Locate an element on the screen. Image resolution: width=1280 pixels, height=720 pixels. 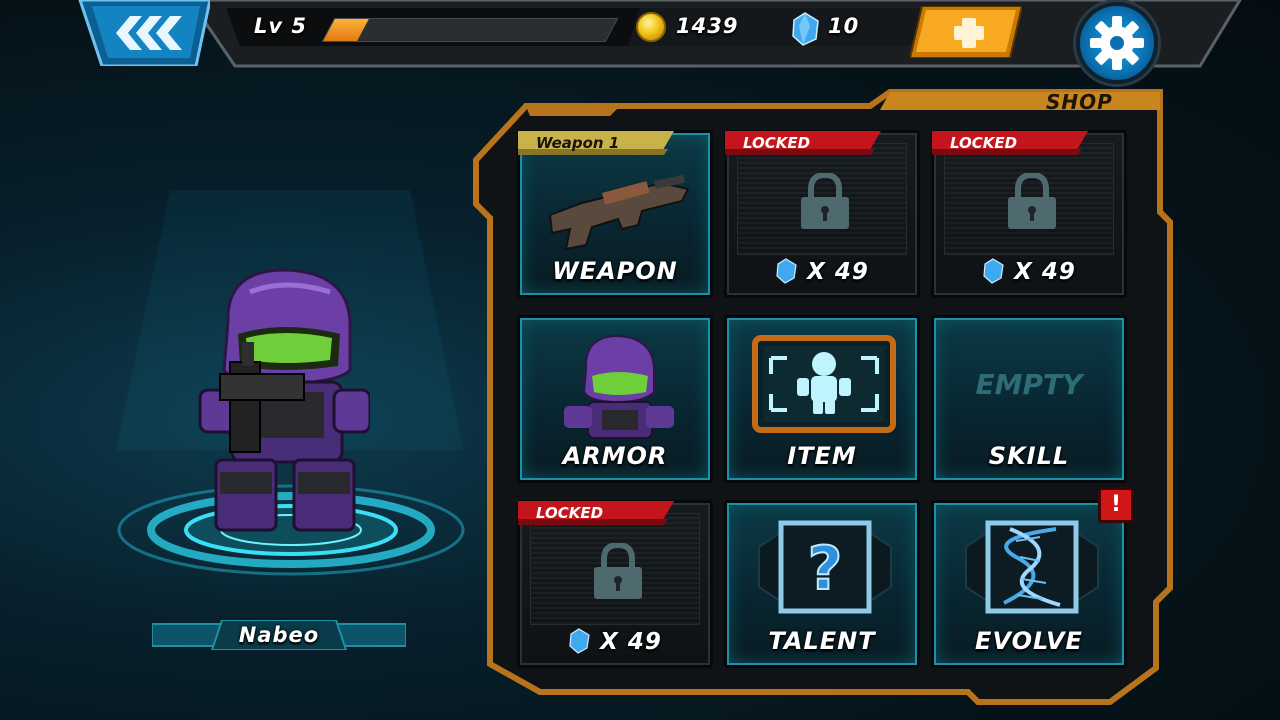
dna-icon is located at coordinates (1032, 567).